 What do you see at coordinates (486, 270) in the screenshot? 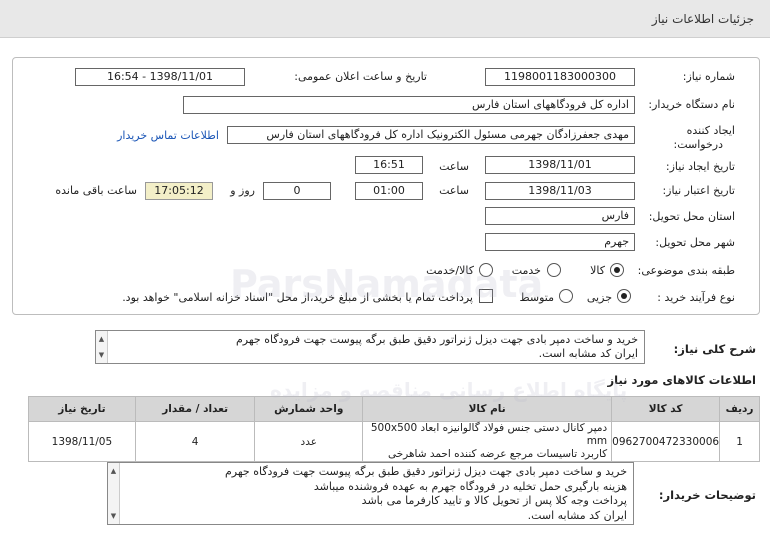
I see `category-radio-goods-service` at bounding box center [486, 270].